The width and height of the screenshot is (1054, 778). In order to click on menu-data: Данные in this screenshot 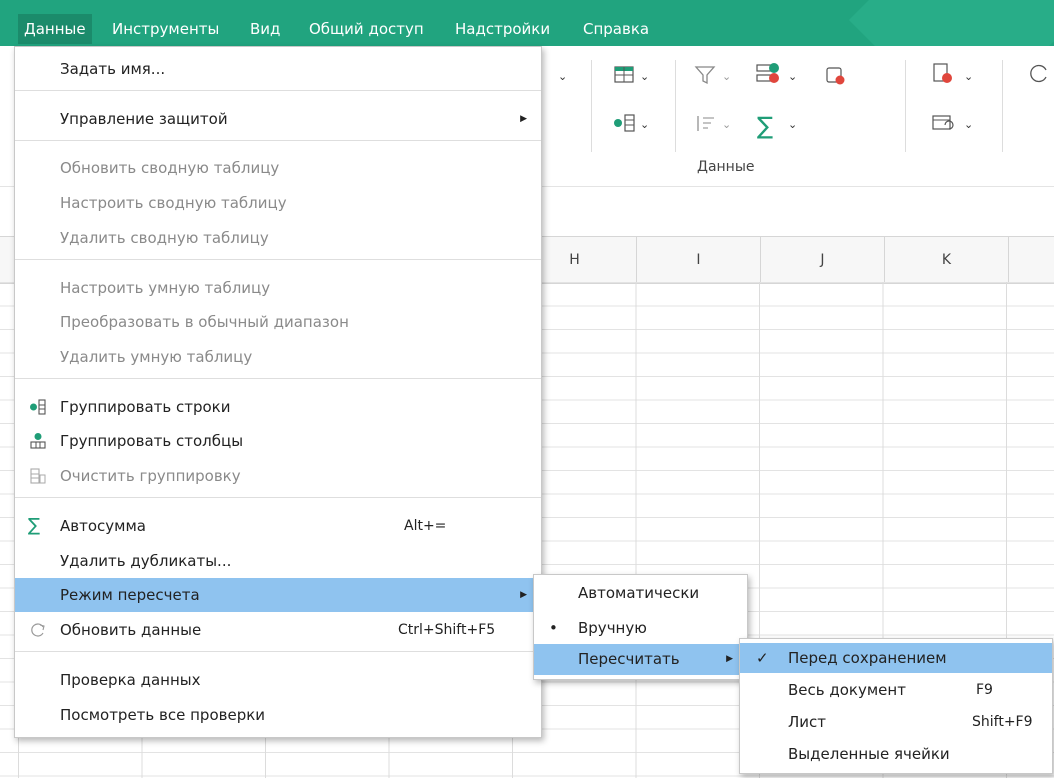, I will do `click(55, 29)`.